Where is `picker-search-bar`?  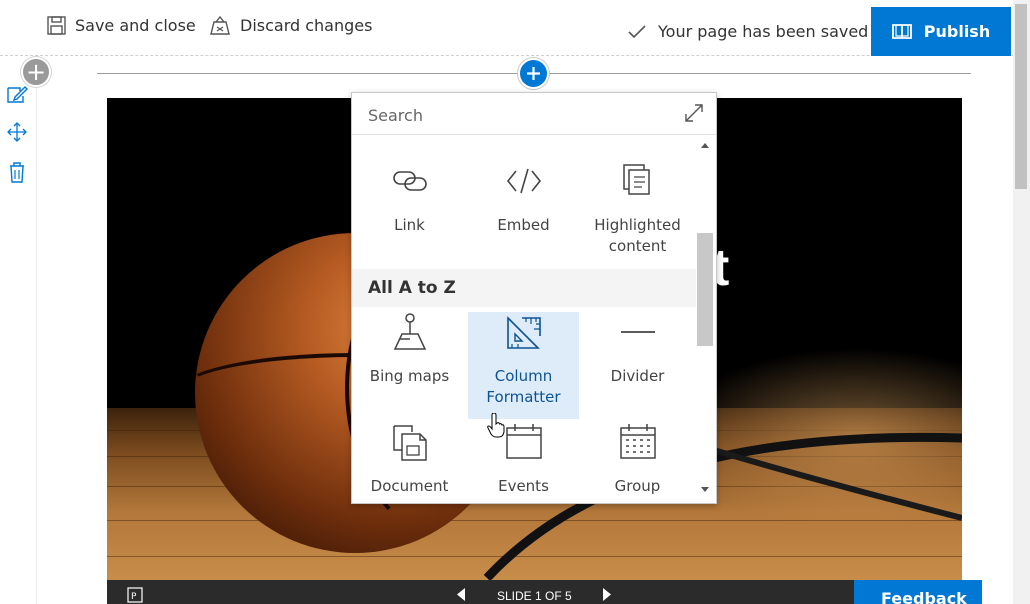
picker-search-bar is located at coordinates (534, 114).